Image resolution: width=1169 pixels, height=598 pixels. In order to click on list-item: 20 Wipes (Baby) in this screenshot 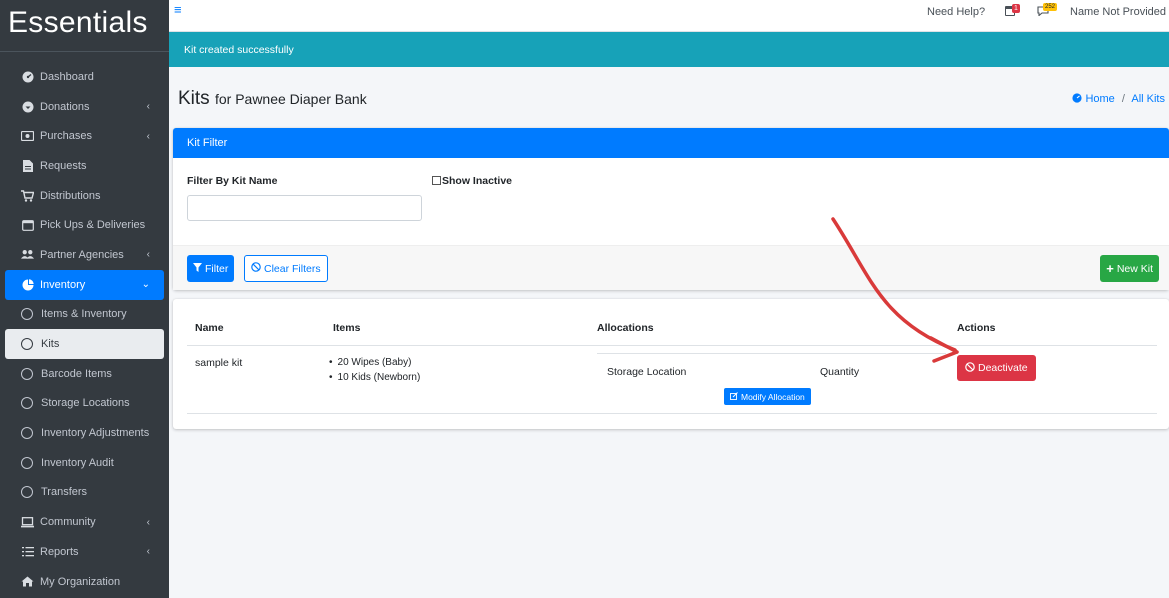, I will do `click(374, 362)`.